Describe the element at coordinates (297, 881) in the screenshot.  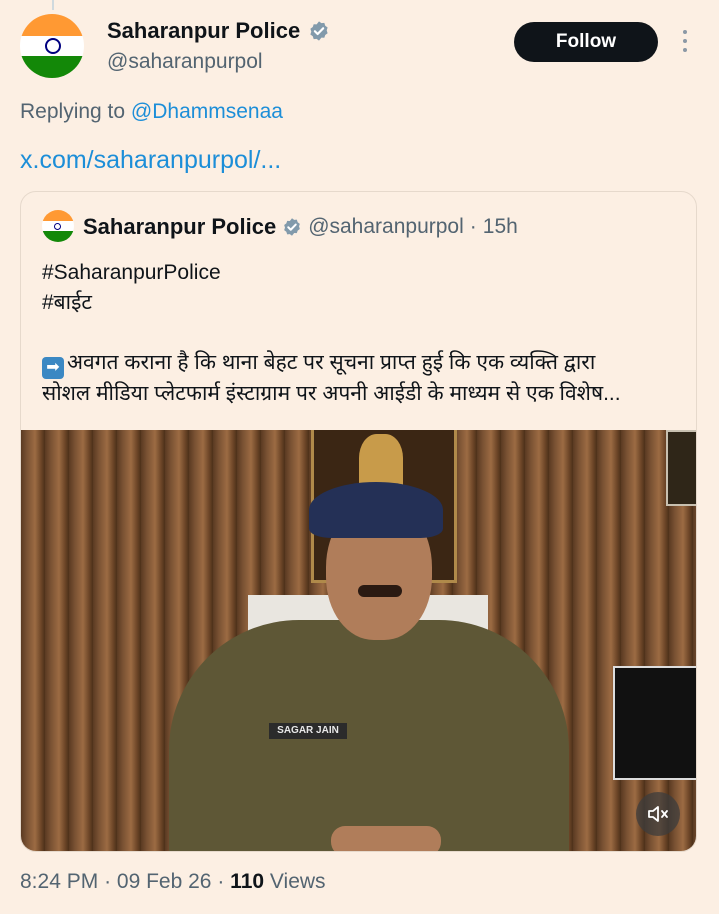
I see `views-label: Views` at that location.